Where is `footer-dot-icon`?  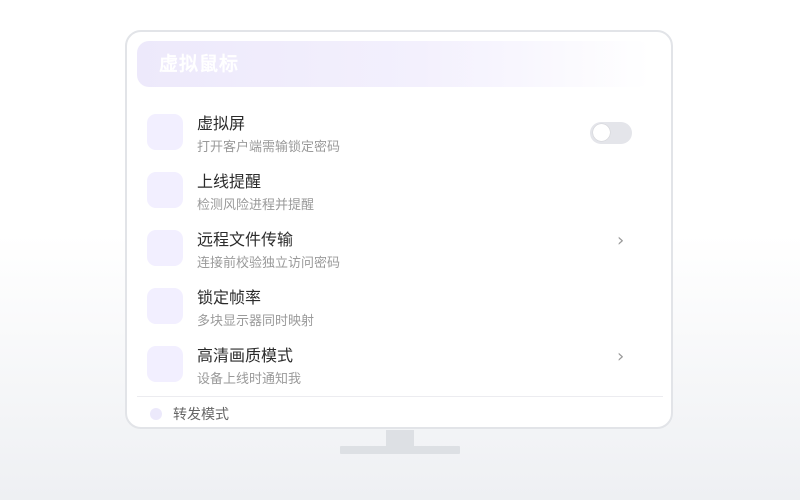 footer-dot-icon is located at coordinates (156, 414).